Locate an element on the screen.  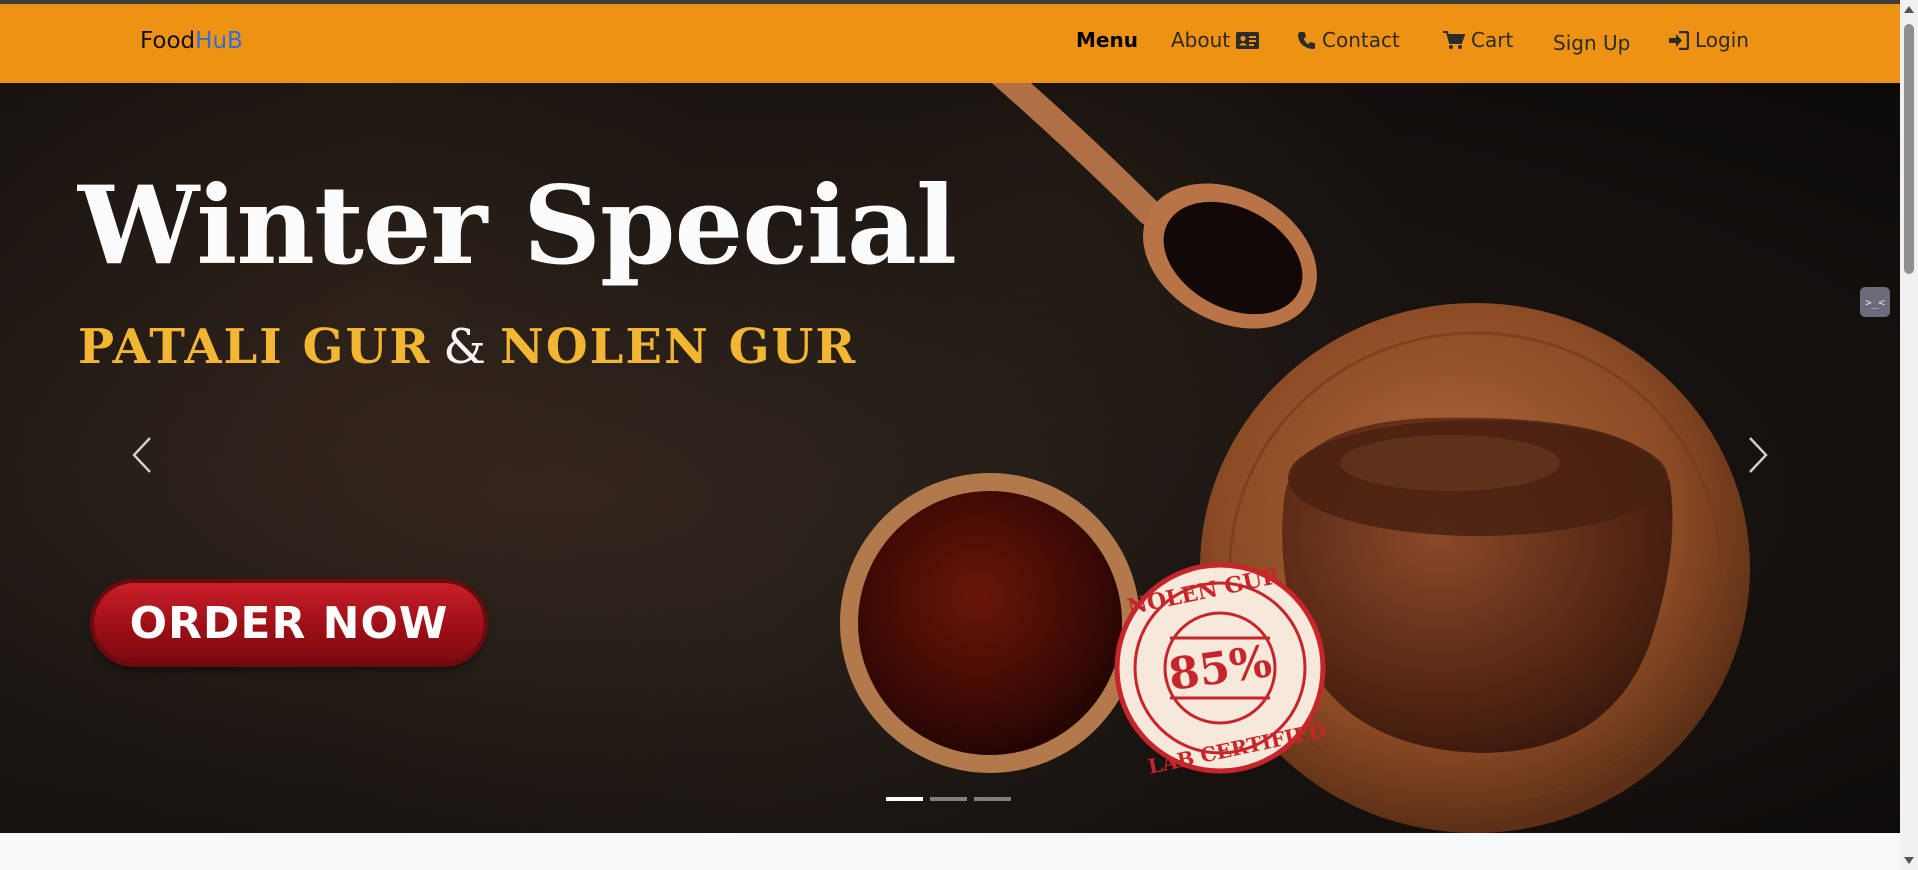
nav-signup: Sign Up is located at coordinates (1591, 43).